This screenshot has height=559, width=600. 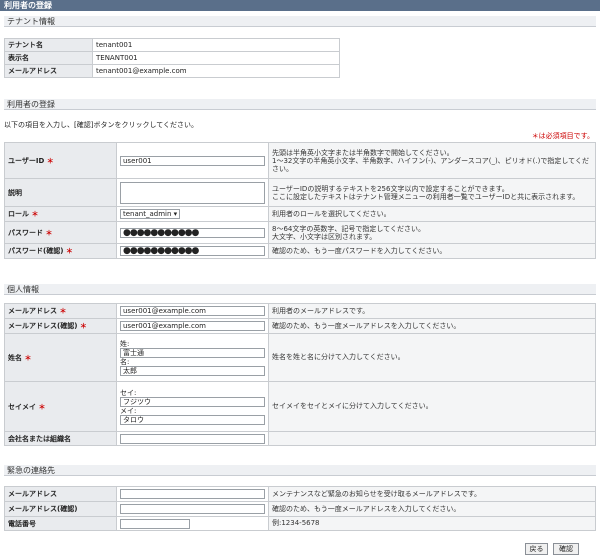 I want to click on tenant-email-value: tenant001@example.com, so click(x=216, y=71).